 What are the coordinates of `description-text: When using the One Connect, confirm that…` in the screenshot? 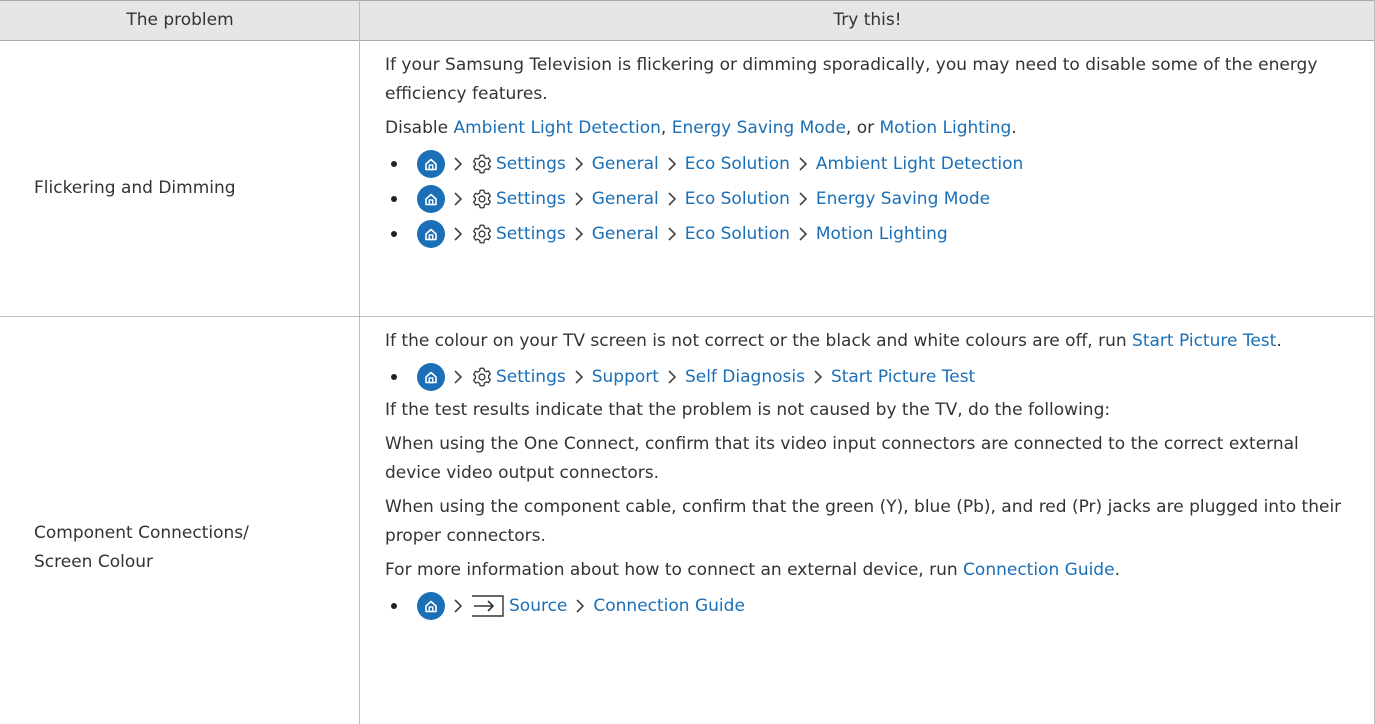 It's located at (842, 458).